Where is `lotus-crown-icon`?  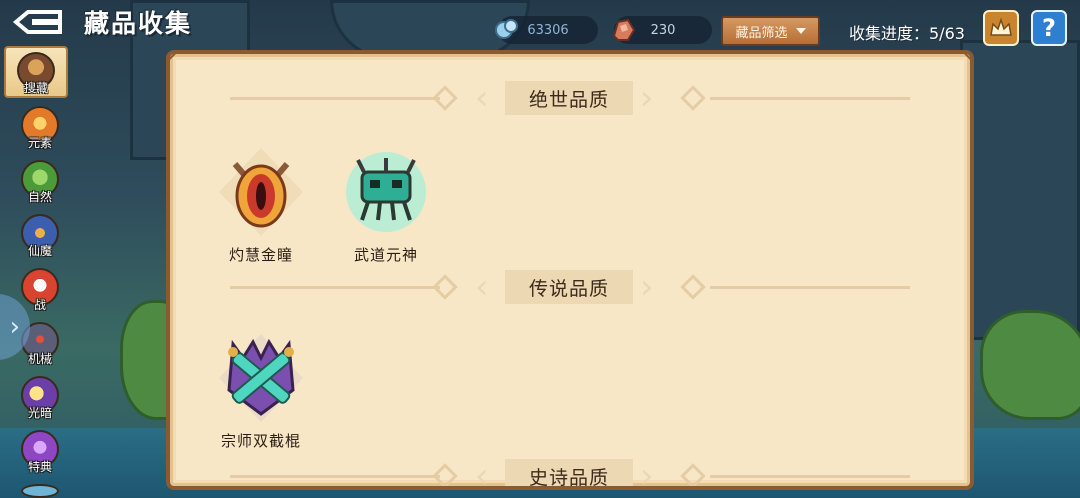 lotus-crown-icon is located at coordinates (1001, 26).